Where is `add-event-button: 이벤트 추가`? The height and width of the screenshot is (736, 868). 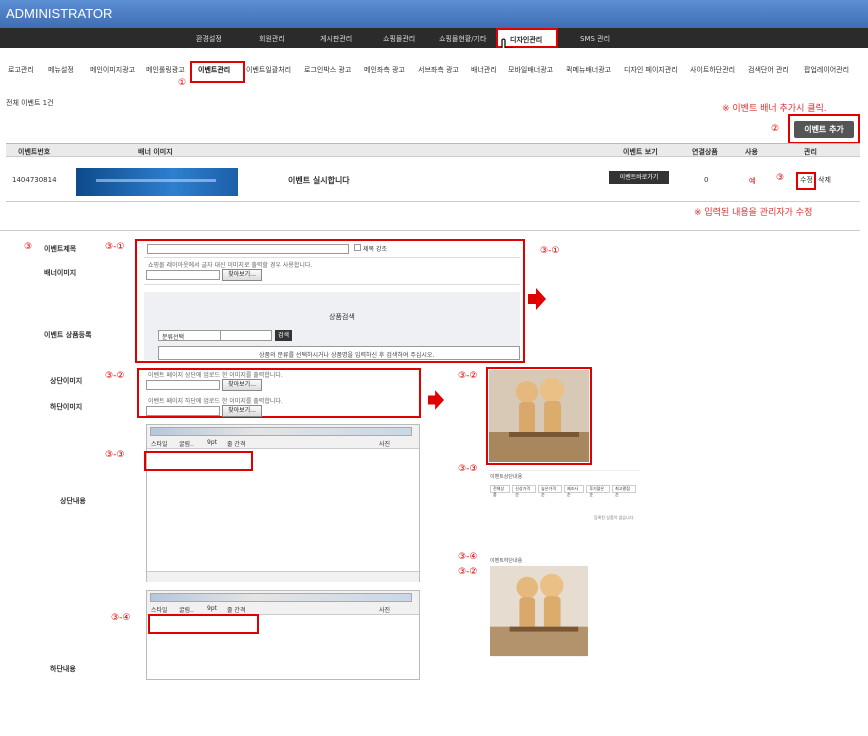
add-event-button: 이벤트 추가 is located at coordinates (824, 129).